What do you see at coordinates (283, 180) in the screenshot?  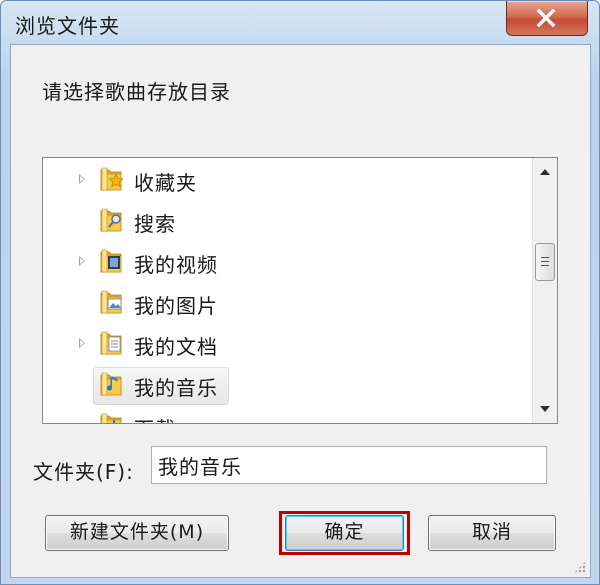 I see `tree-item: 收藏夹` at bounding box center [283, 180].